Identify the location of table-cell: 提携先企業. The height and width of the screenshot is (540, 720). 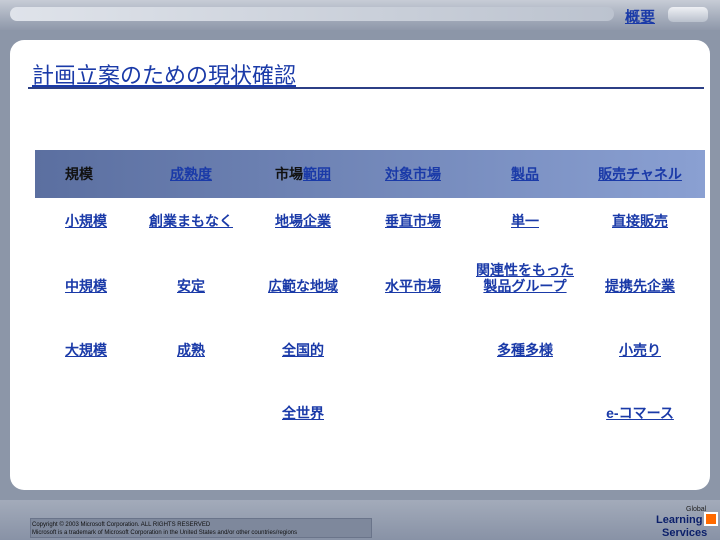
(640, 286).